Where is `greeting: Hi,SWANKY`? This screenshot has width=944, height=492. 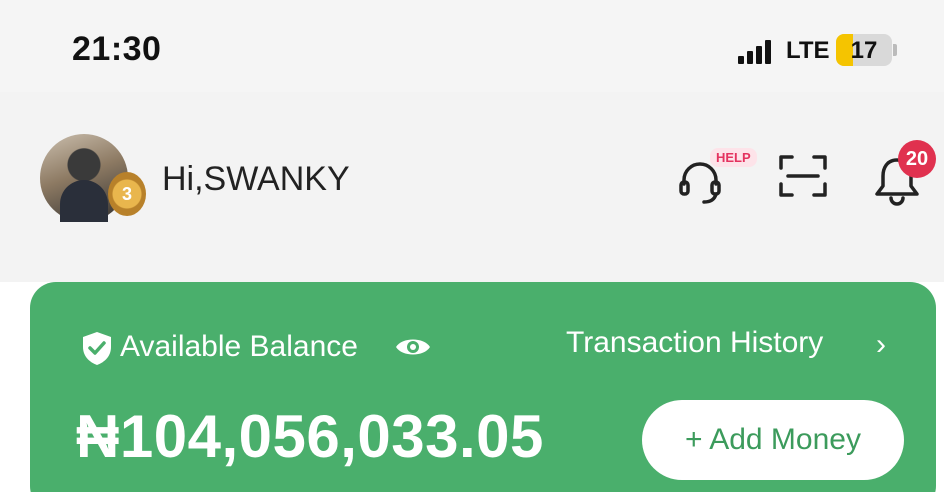
greeting: Hi,SWANKY is located at coordinates (256, 179).